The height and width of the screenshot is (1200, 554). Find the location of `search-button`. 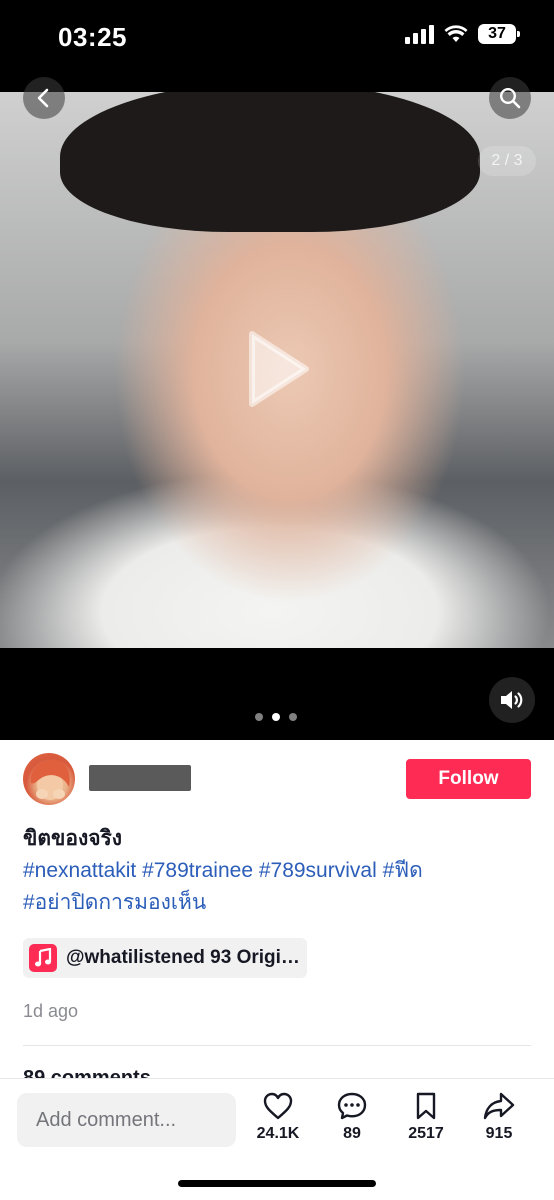

search-button is located at coordinates (510, 98).